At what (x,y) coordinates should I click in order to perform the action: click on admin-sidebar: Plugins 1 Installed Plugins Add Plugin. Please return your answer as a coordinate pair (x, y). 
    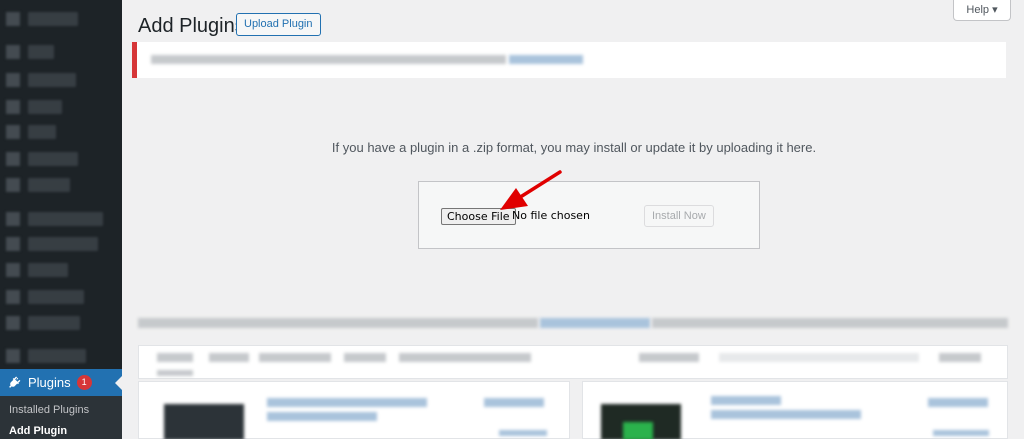
    Looking at the image, I should click on (61, 219).